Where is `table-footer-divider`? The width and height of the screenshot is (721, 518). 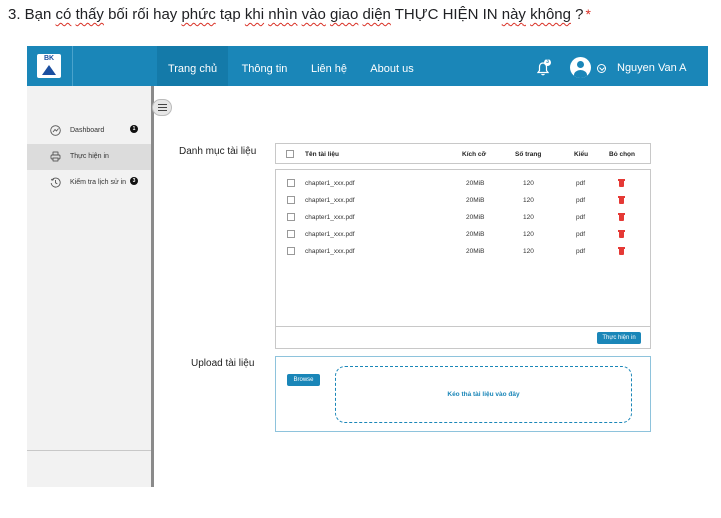
table-footer-divider is located at coordinates (463, 326).